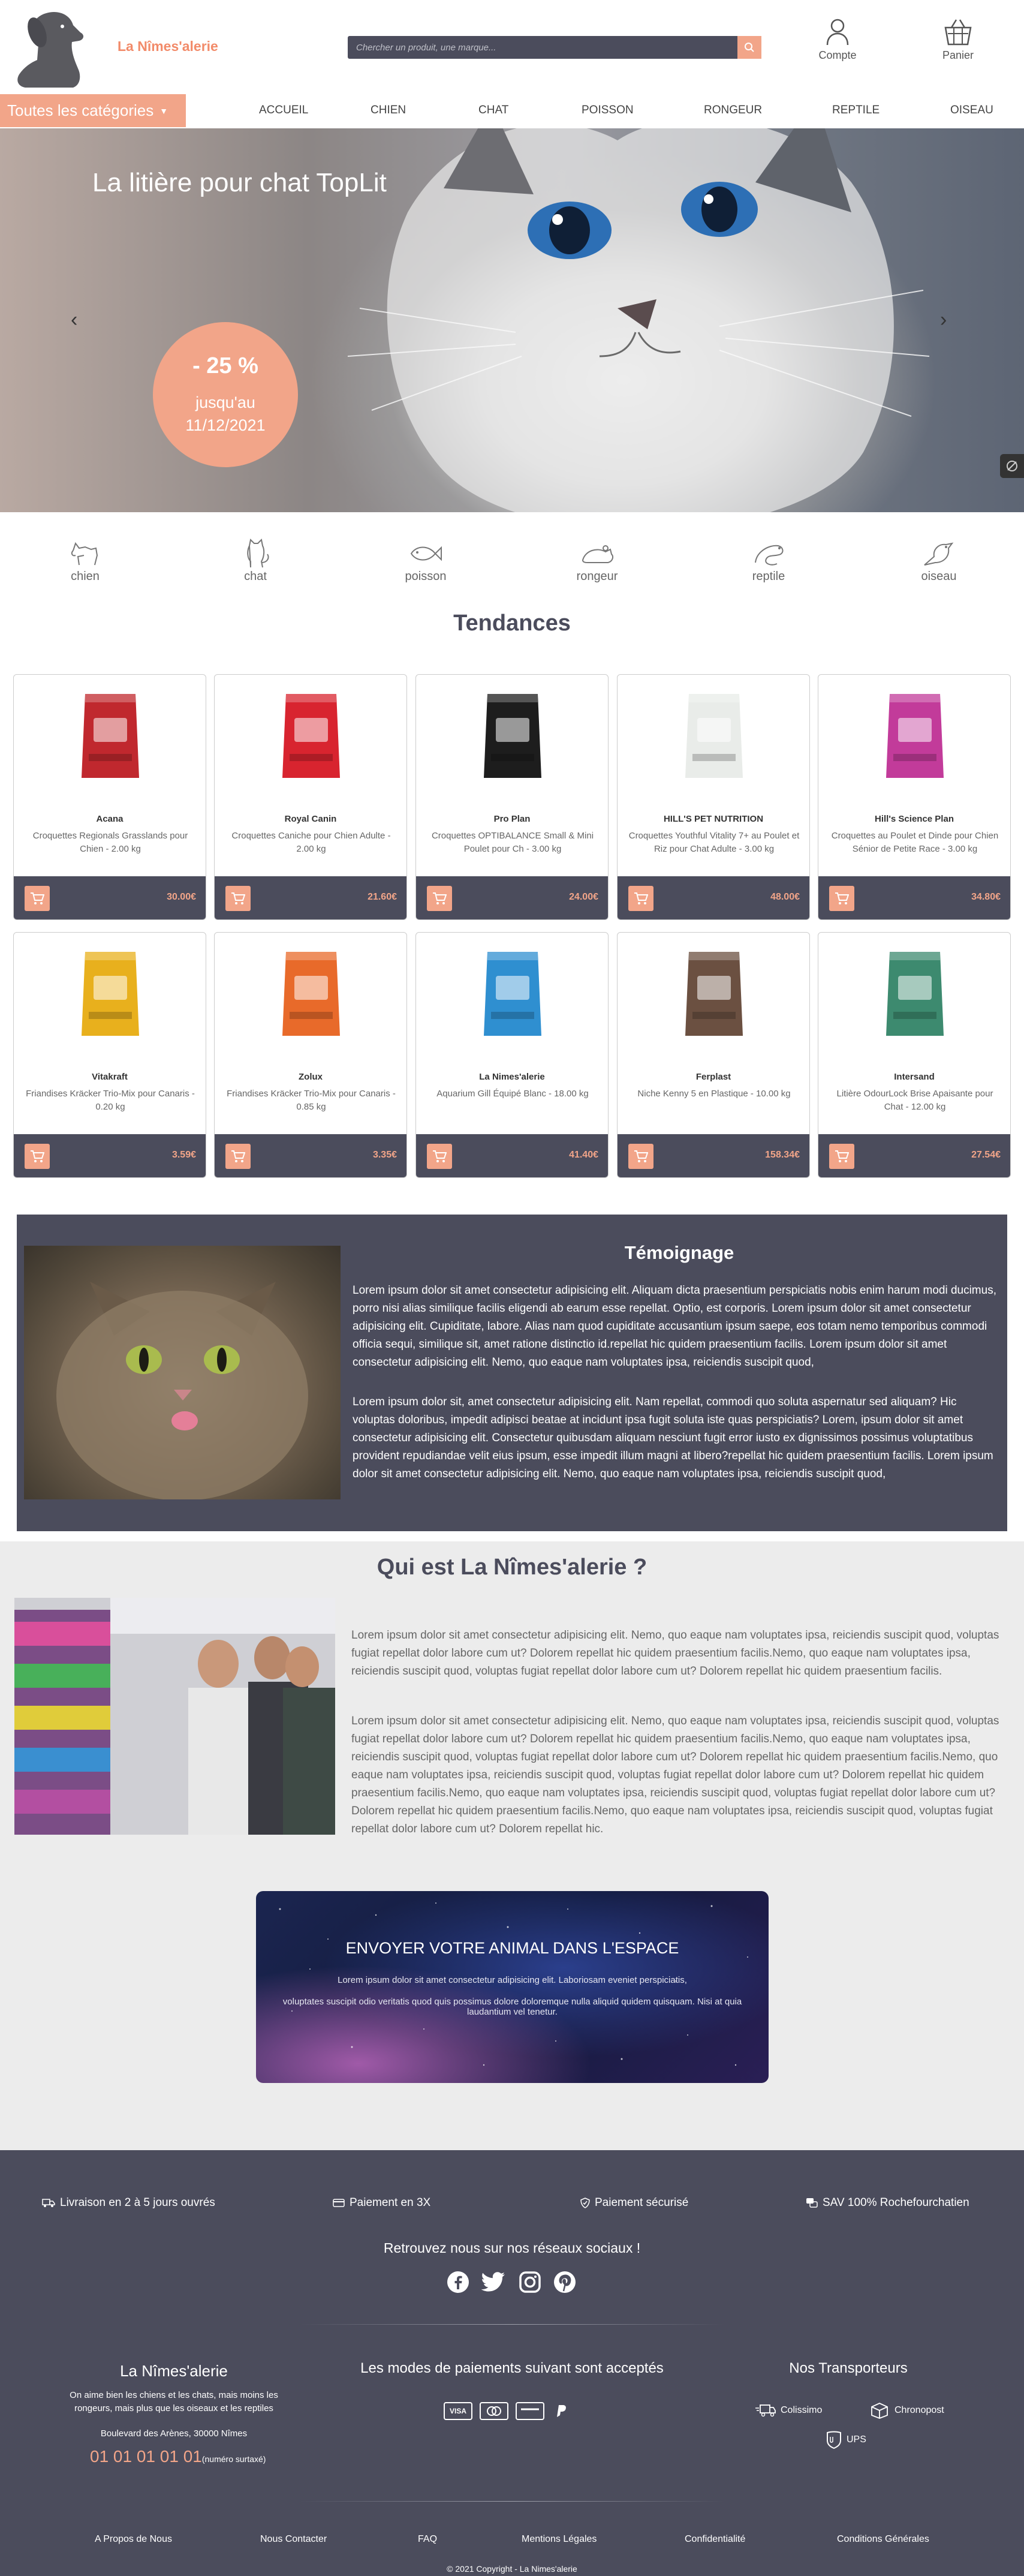  What do you see at coordinates (679, 1253) in the screenshot?
I see `testimonial-title: Témoignage` at bounding box center [679, 1253].